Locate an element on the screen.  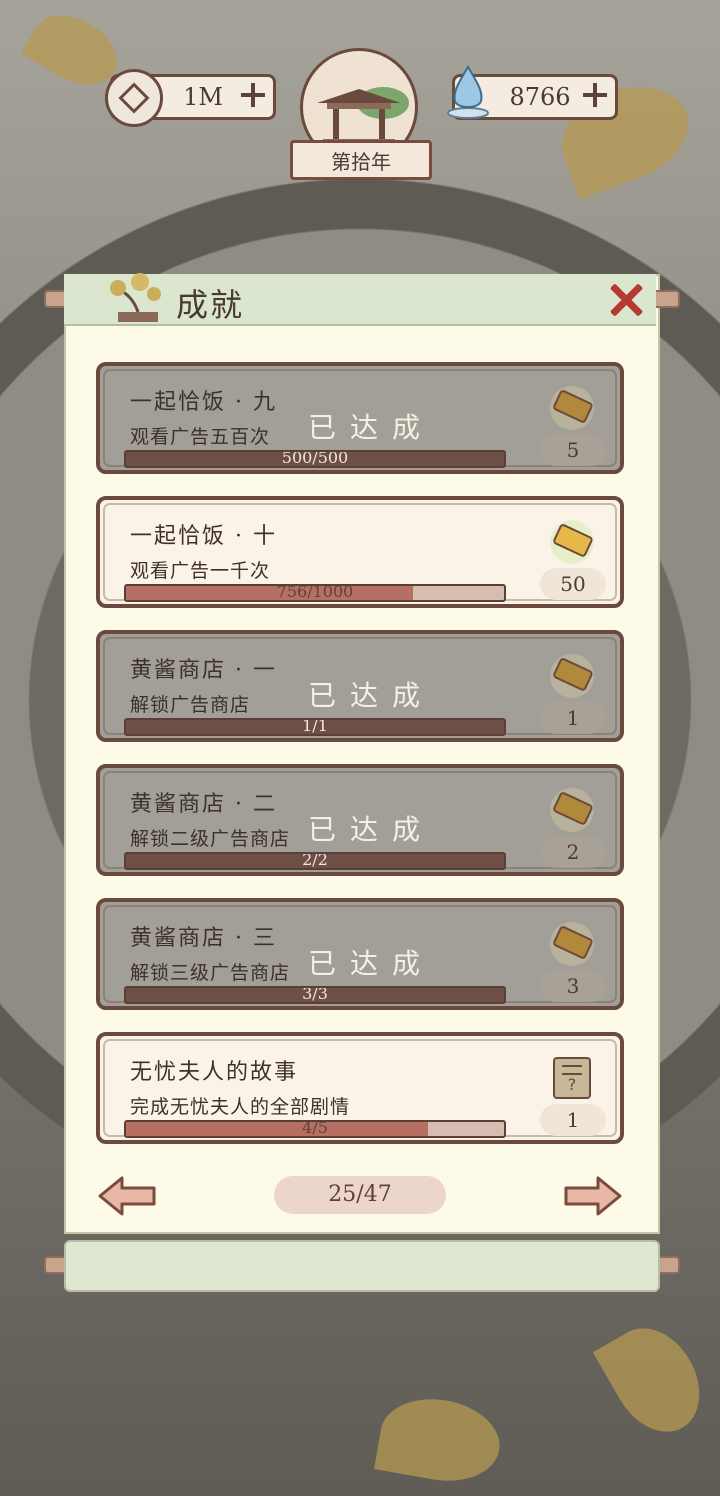
page-indicator: 25/47 is located at coordinates (360, 1195).